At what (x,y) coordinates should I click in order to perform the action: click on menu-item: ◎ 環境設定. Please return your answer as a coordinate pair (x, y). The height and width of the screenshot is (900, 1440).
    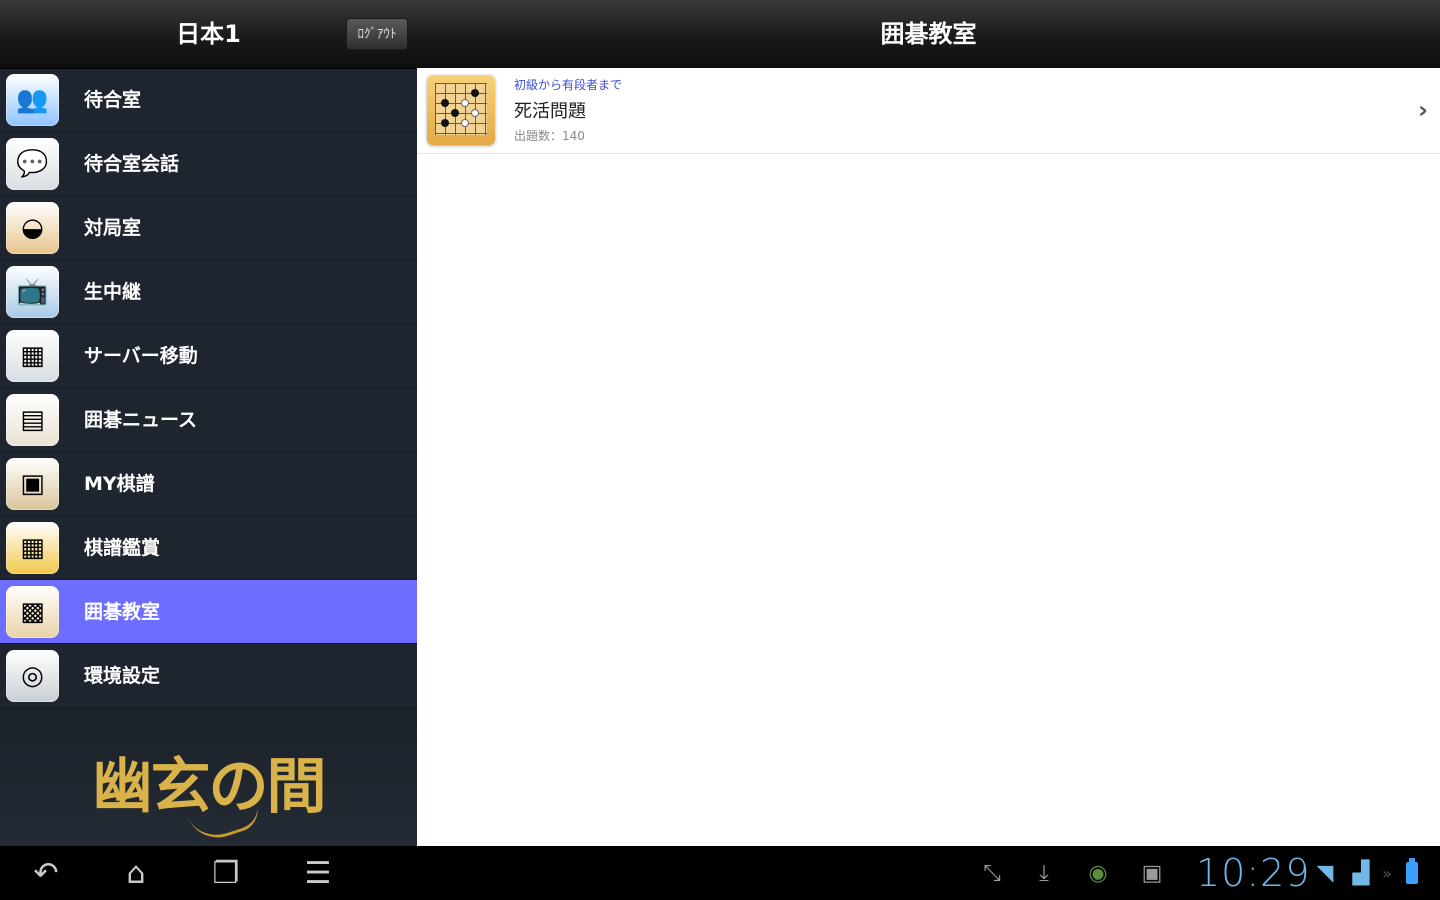
    Looking at the image, I should click on (208, 676).